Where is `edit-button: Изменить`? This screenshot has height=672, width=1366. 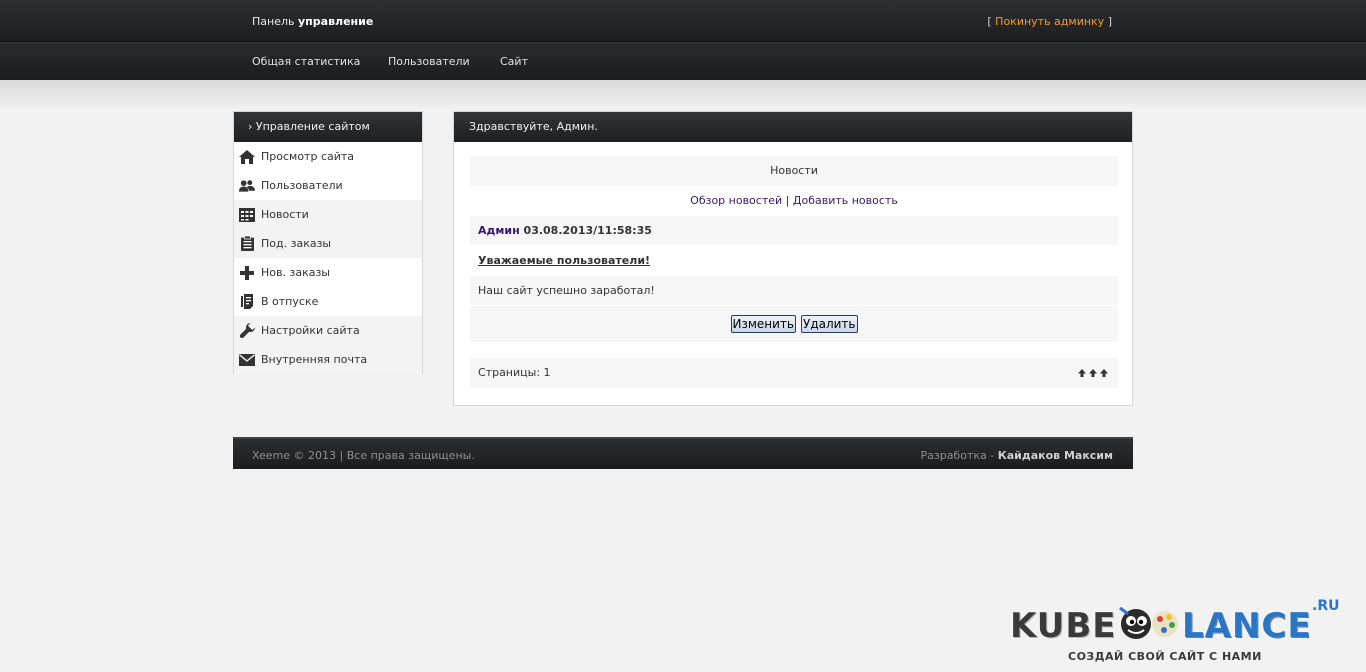 edit-button: Изменить is located at coordinates (763, 324).